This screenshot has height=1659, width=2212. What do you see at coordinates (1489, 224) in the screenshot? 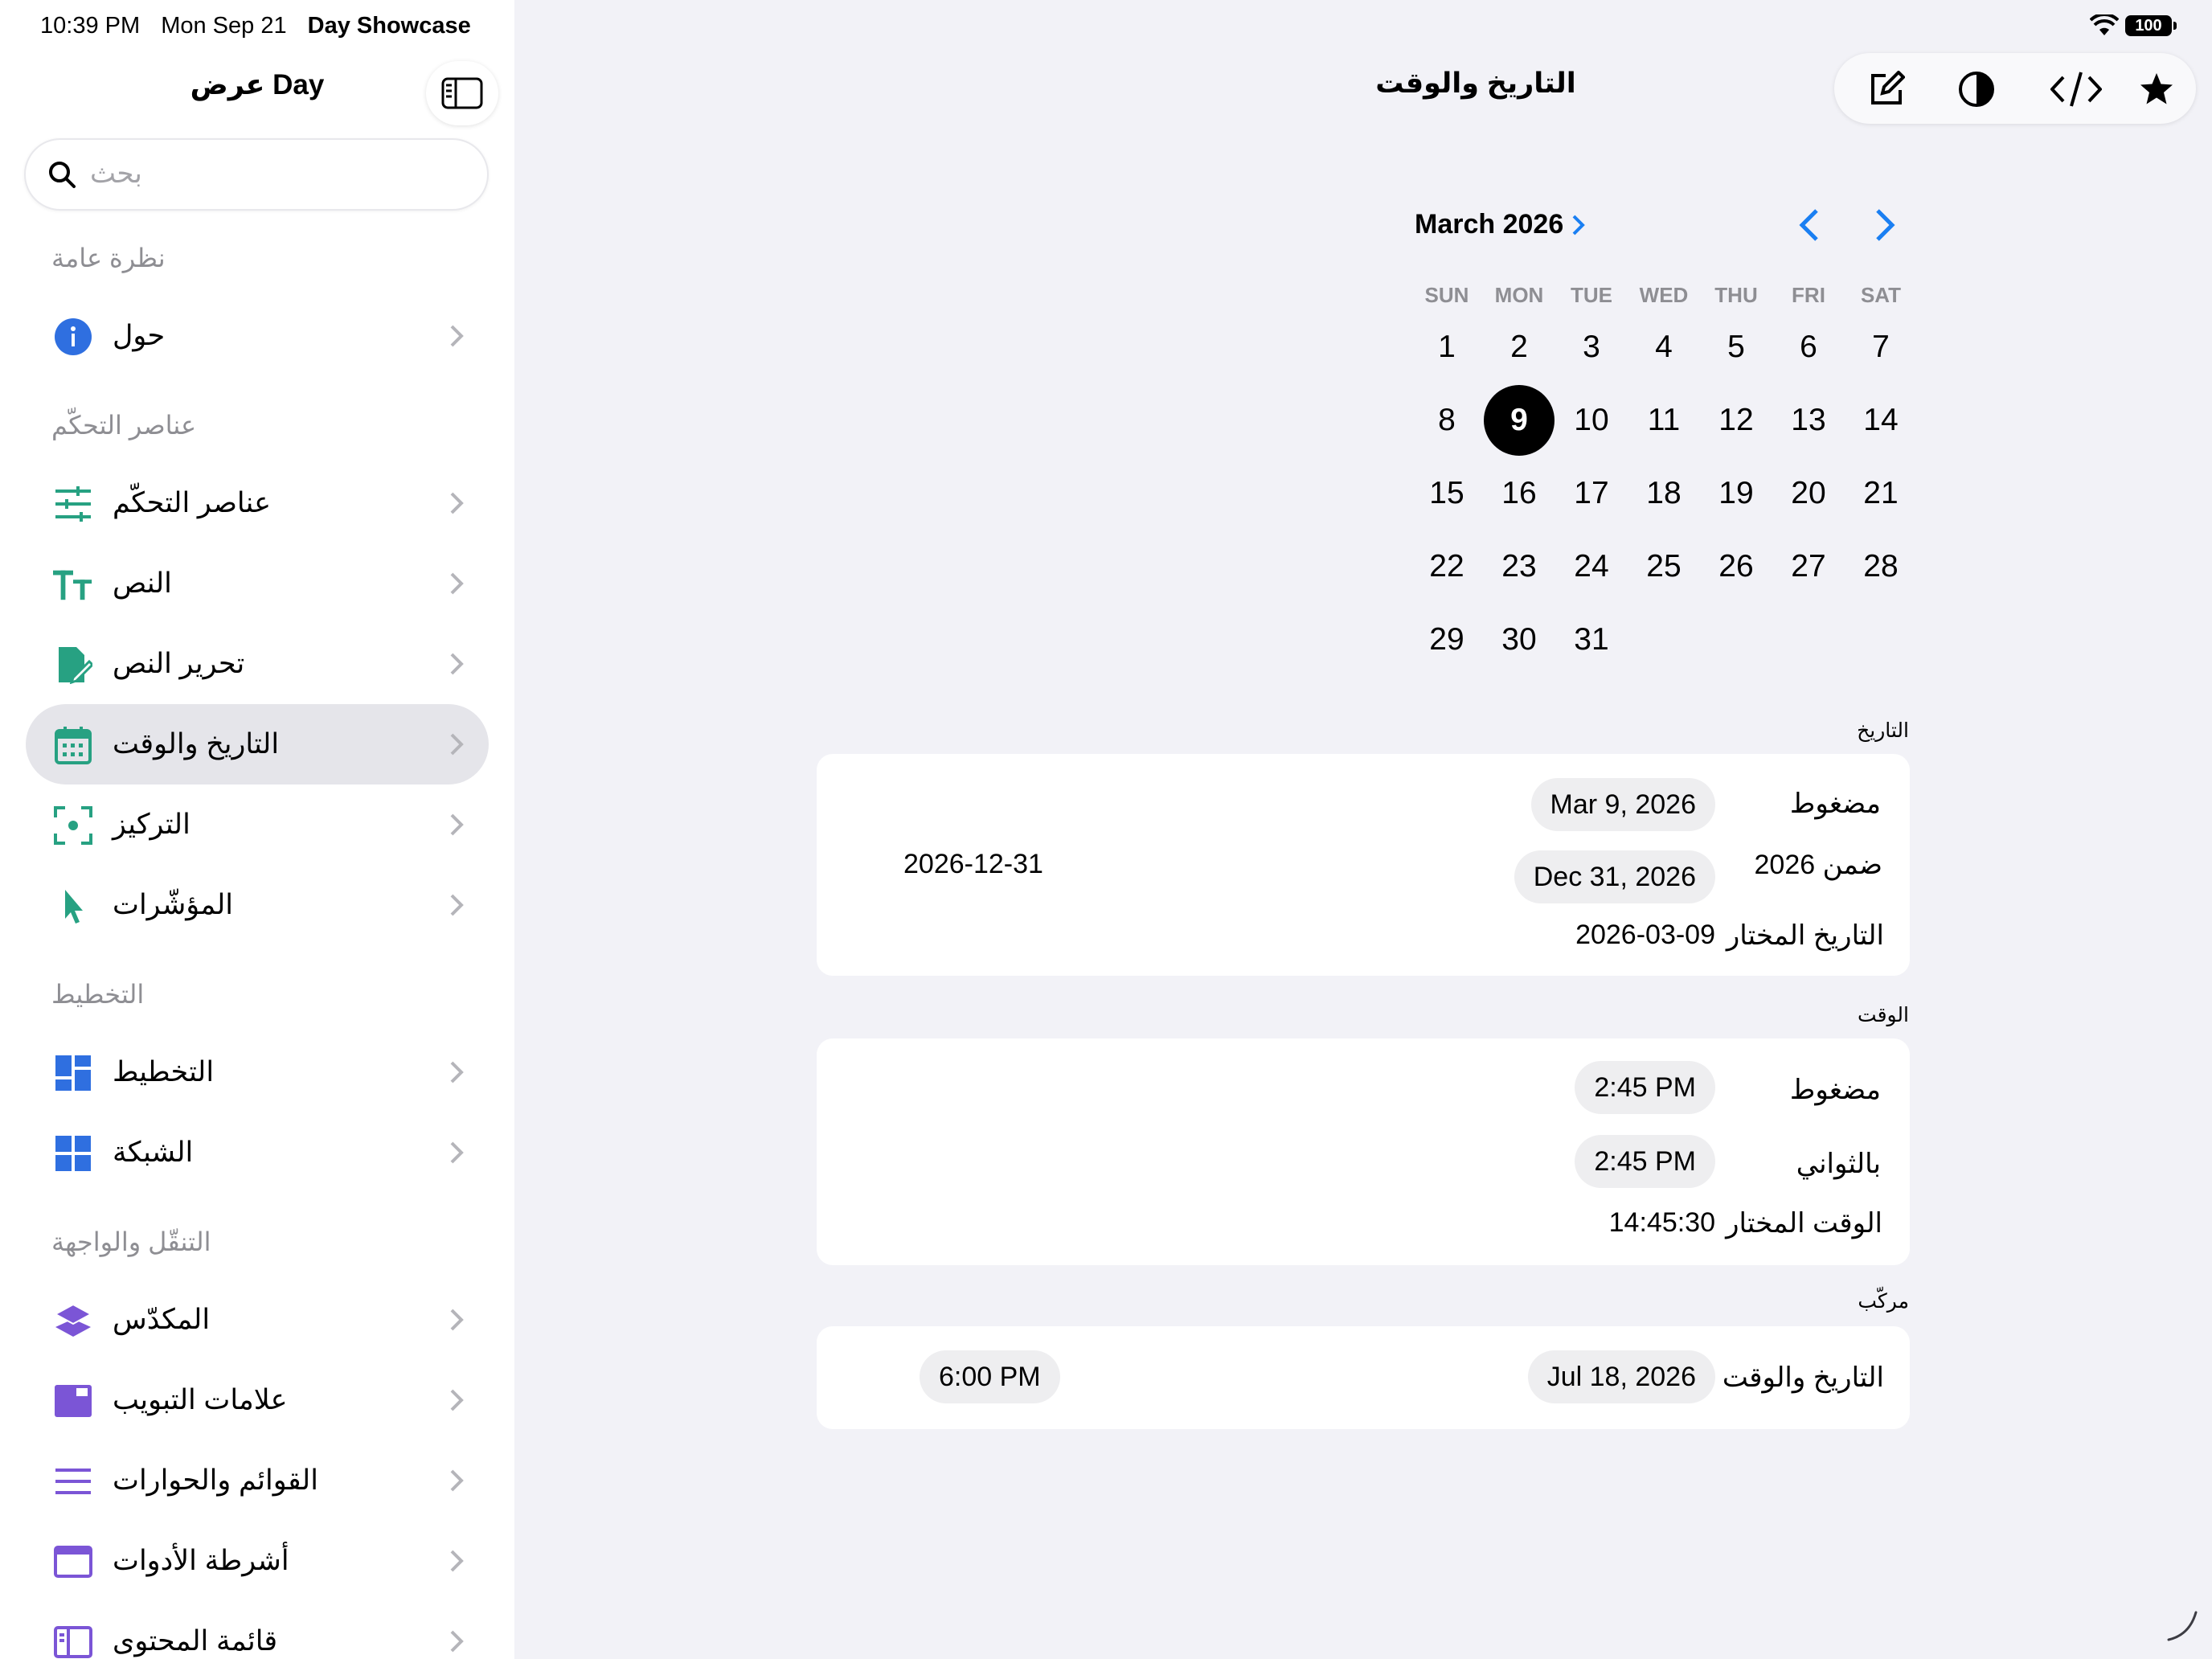
I see `calendar-month-label: March 2026` at bounding box center [1489, 224].